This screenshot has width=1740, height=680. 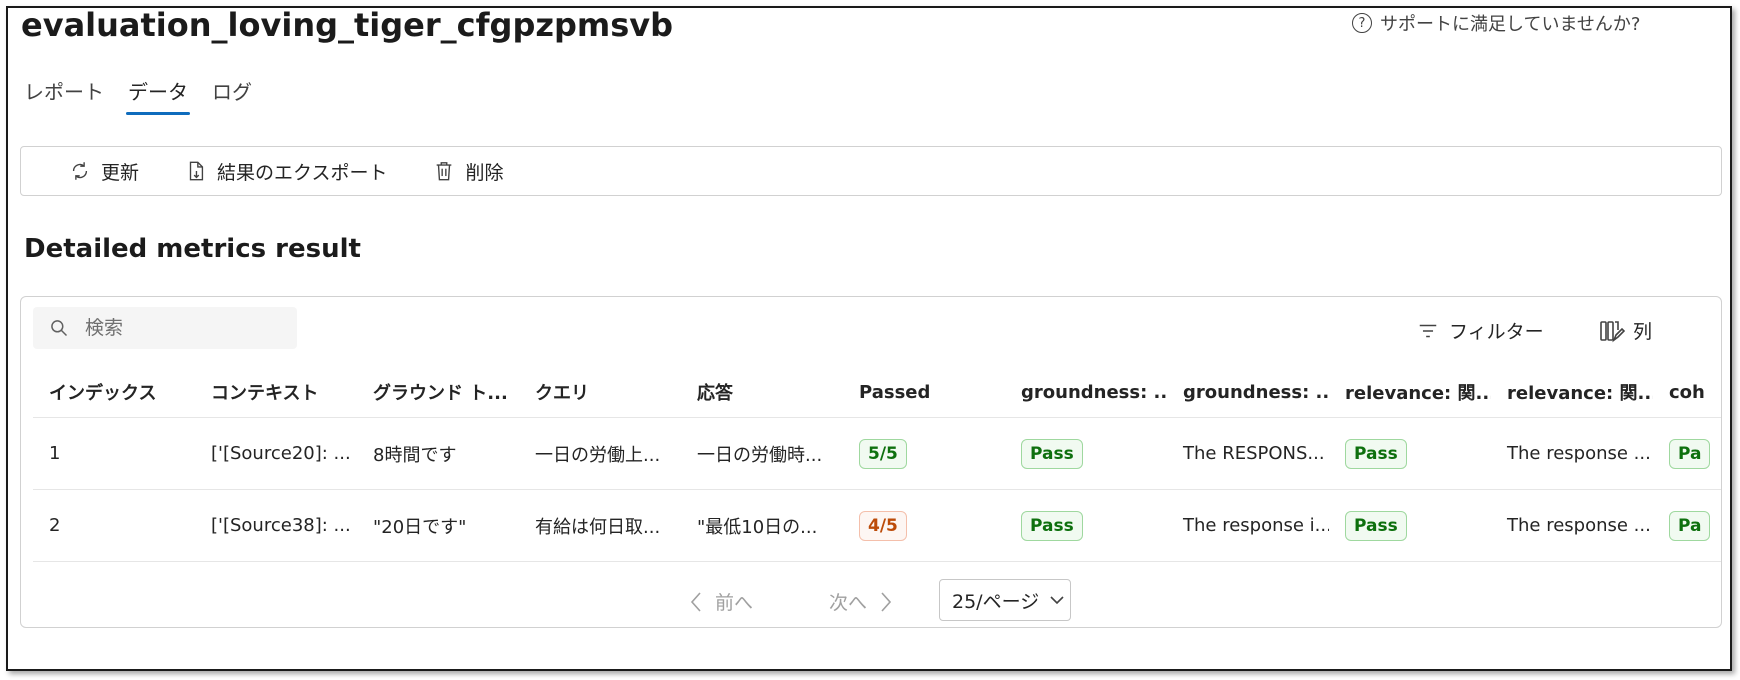 What do you see at coordinates (444, 171) in the screenshot?
I see `trash-icon` at bounding box center [444, 171].